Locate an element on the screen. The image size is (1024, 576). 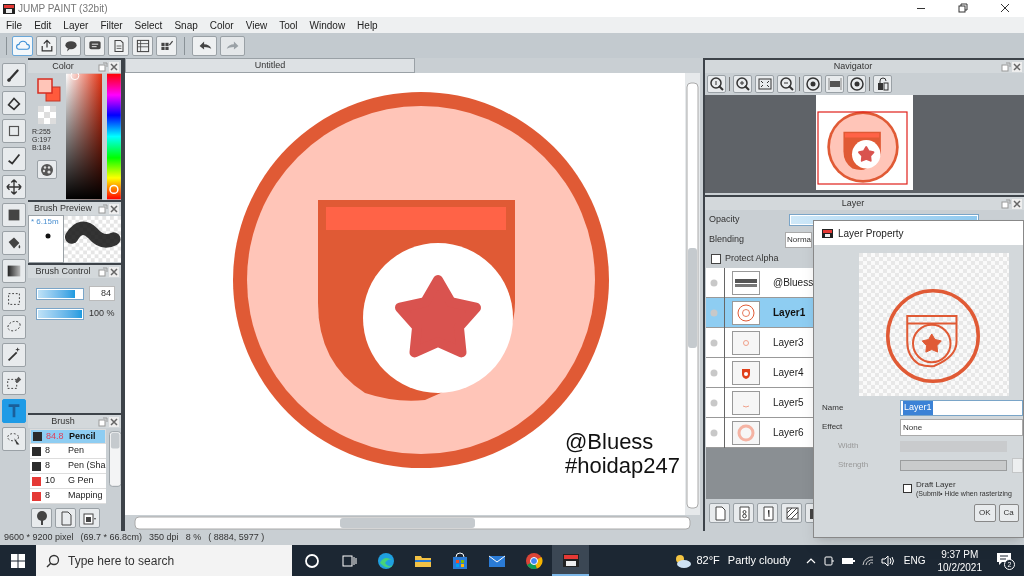
move-icon is located at coordinates (14, 187).